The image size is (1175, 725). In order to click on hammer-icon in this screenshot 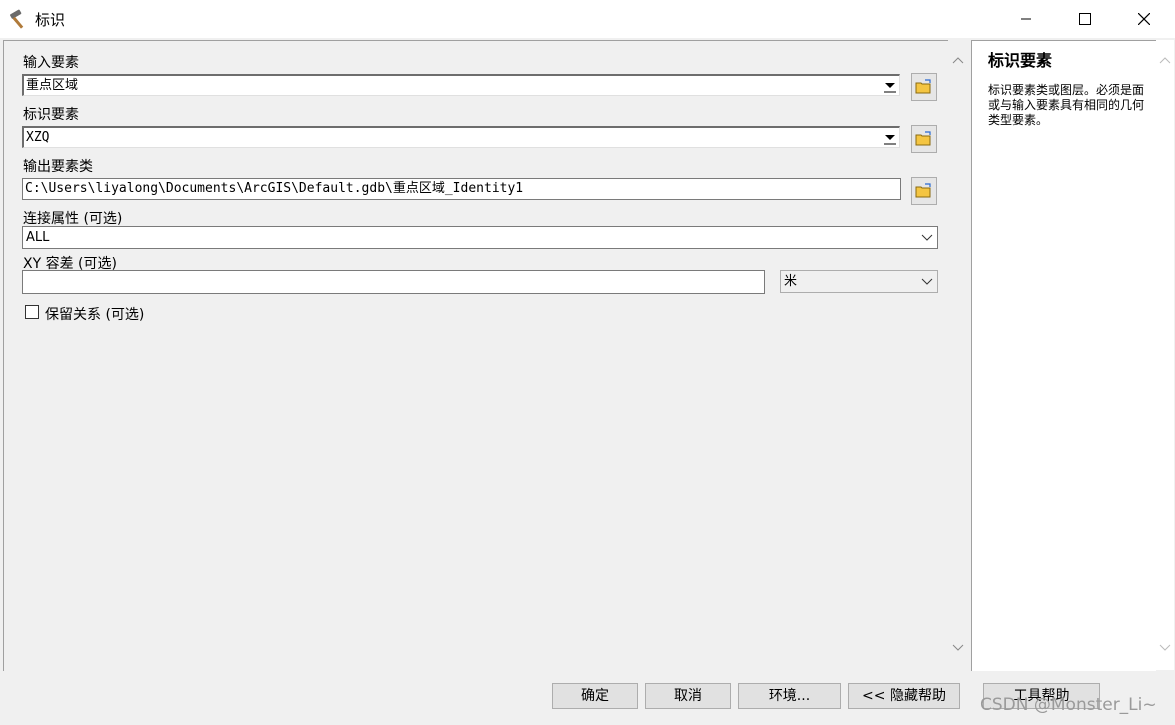, I will do `click(19, 19)`.